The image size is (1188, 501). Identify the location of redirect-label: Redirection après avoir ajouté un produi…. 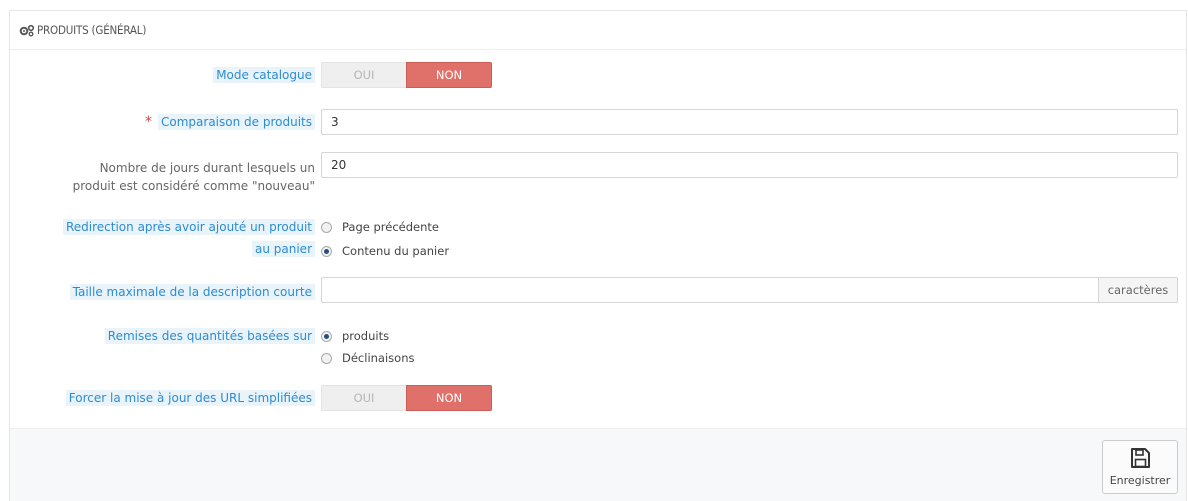
(188, 238).